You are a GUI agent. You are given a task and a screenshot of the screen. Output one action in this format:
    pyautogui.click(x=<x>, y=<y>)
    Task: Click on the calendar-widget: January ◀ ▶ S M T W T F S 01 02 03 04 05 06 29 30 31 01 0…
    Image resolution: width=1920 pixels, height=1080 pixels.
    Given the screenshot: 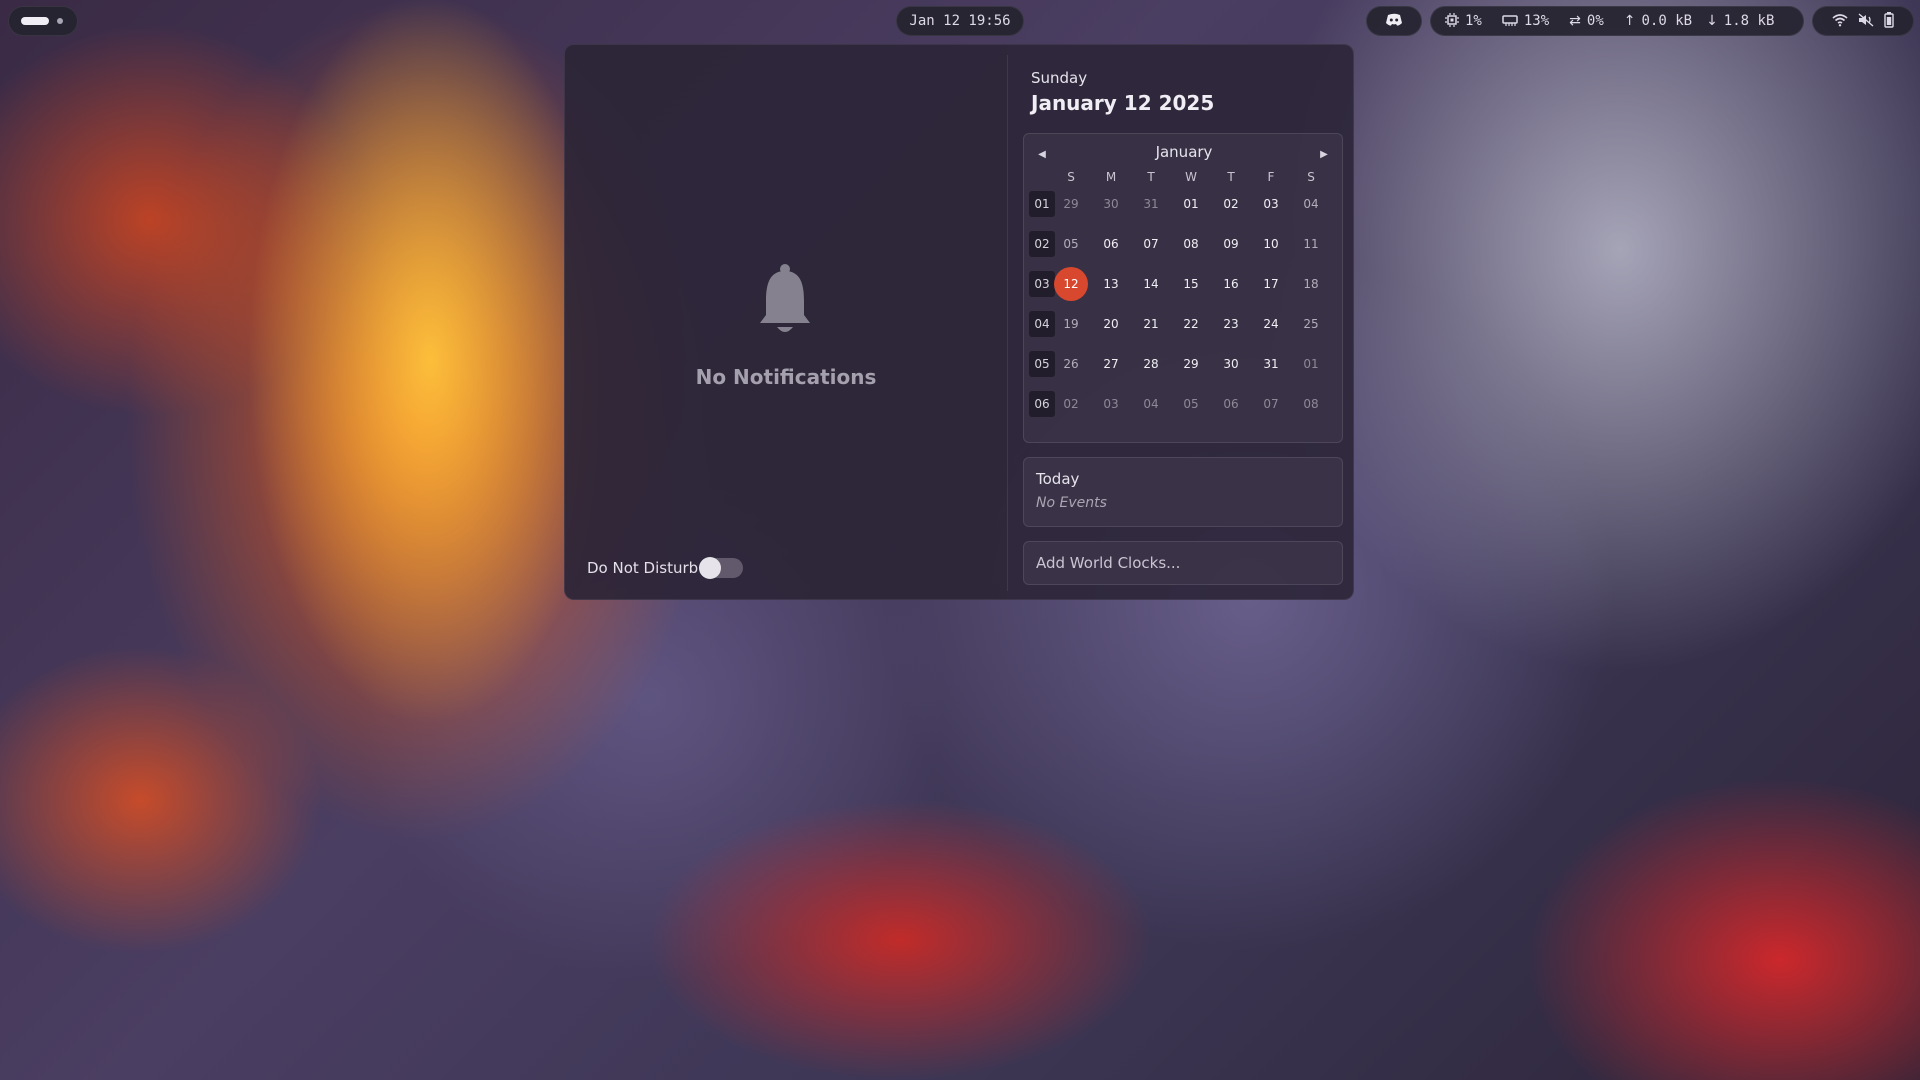 What is the action you would take?
    pyautogui.click(x=1183, y=288)
    